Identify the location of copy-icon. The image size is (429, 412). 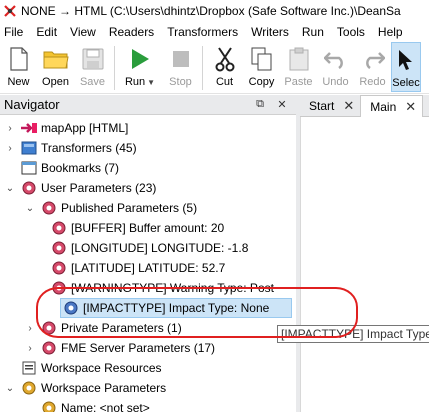
(262, 59).